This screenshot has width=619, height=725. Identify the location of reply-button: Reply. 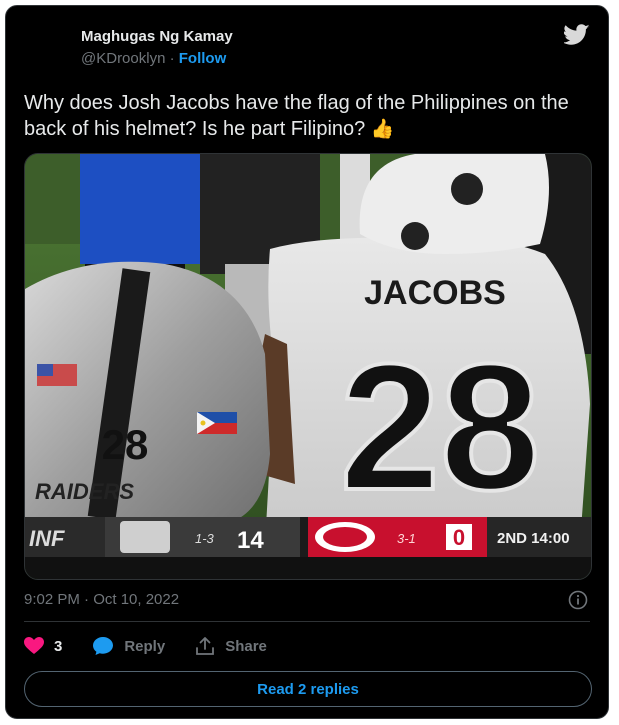
(128, 646).